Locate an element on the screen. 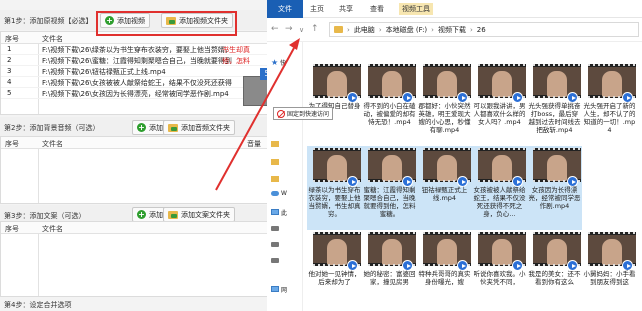  tab-view: 查看 is located at coordinates (377, 9).